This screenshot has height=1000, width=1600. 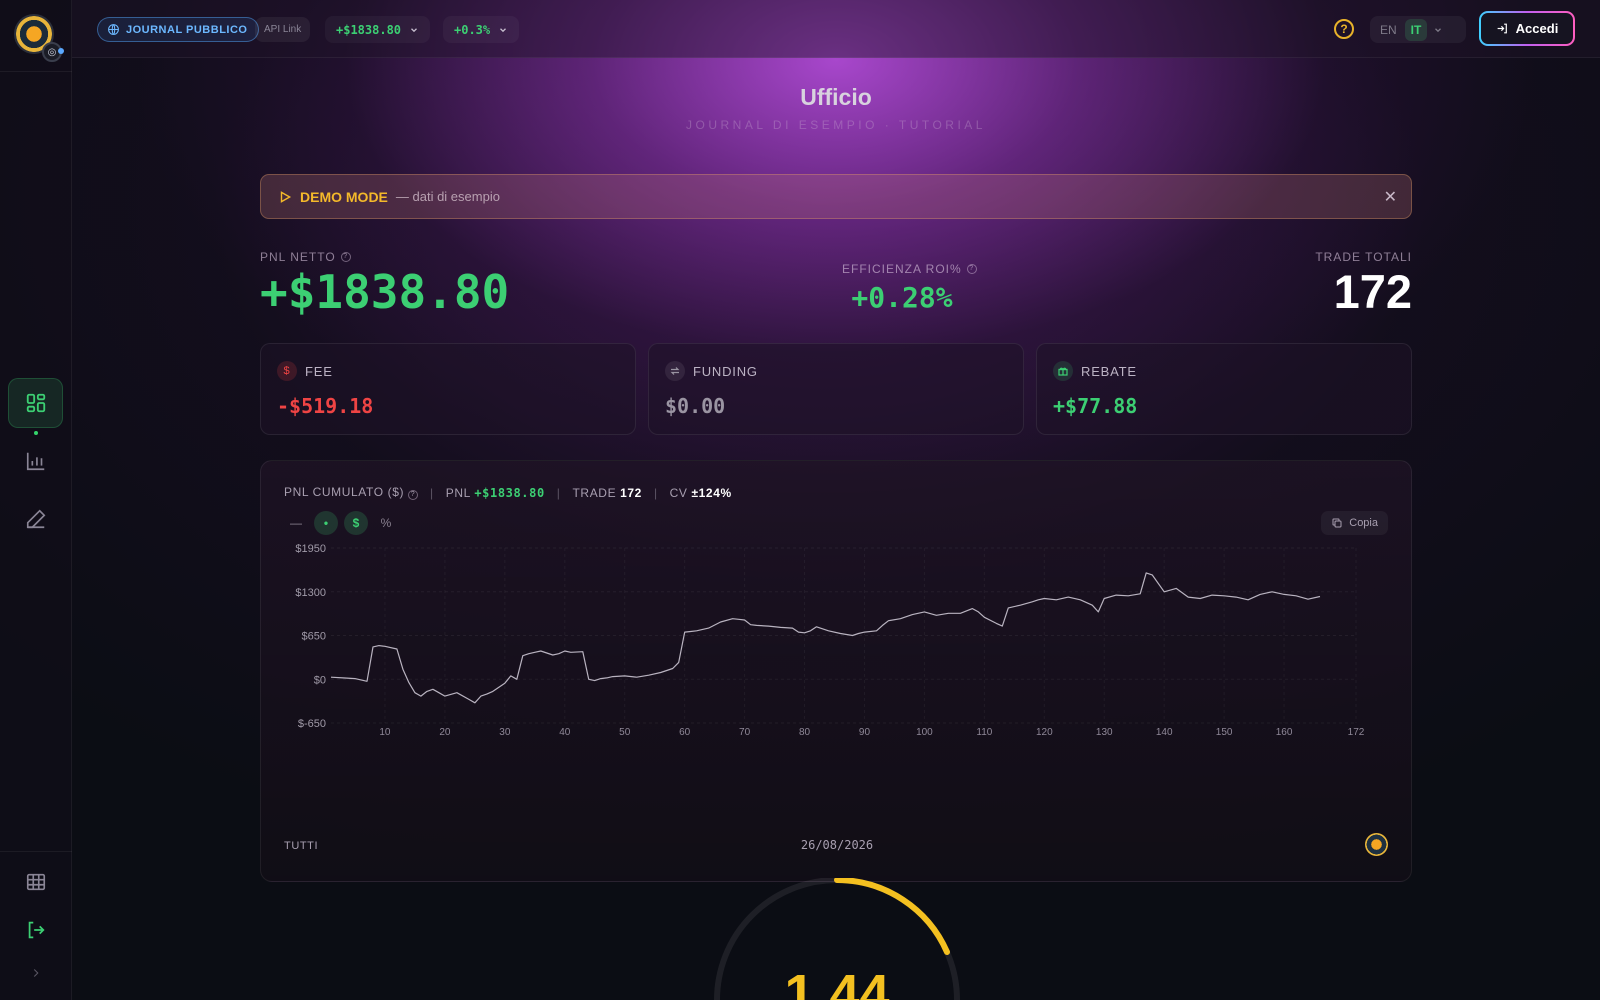 What do you see at coordinates (385, 292) in the screenshot?
I see `pnl-net-value: +$1838.80` at bounding box center [385, 292].